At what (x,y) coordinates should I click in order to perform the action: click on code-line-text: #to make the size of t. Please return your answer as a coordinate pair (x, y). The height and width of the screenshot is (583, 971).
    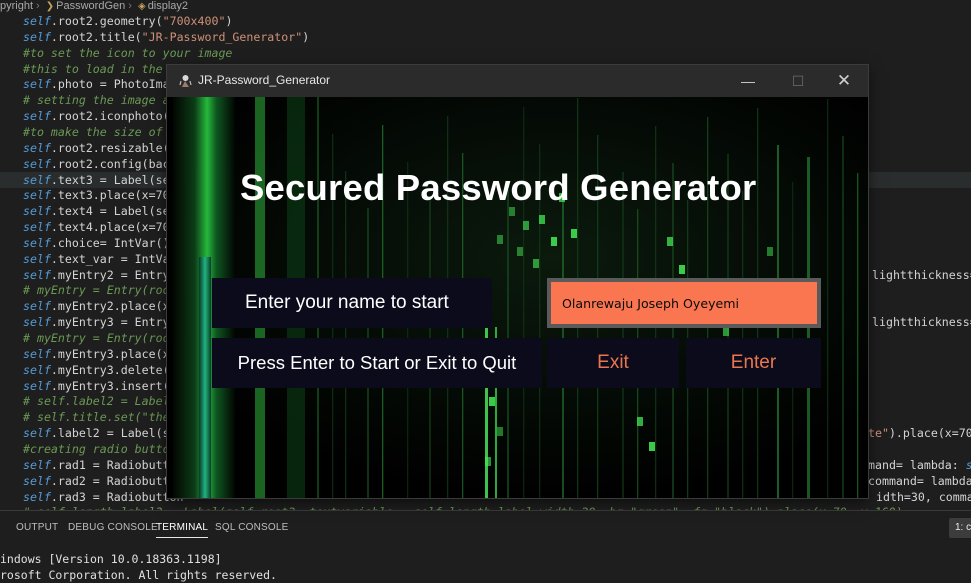
    Looking at the image, I should click on (100, 131).